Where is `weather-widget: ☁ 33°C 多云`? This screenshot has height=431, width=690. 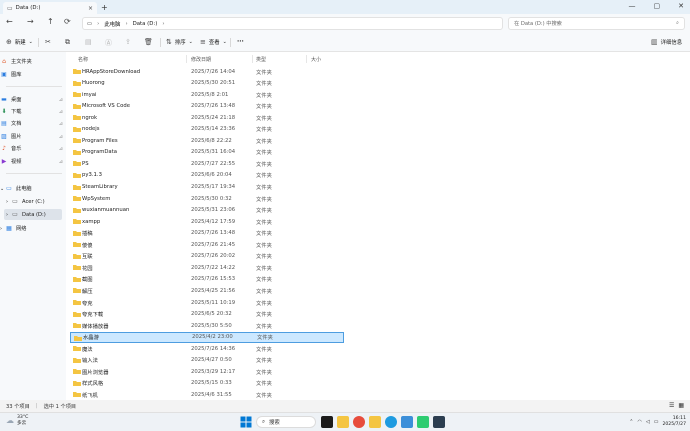
weather-widget: ☁ 33°C 多云 is located at coordinates (17, 420).